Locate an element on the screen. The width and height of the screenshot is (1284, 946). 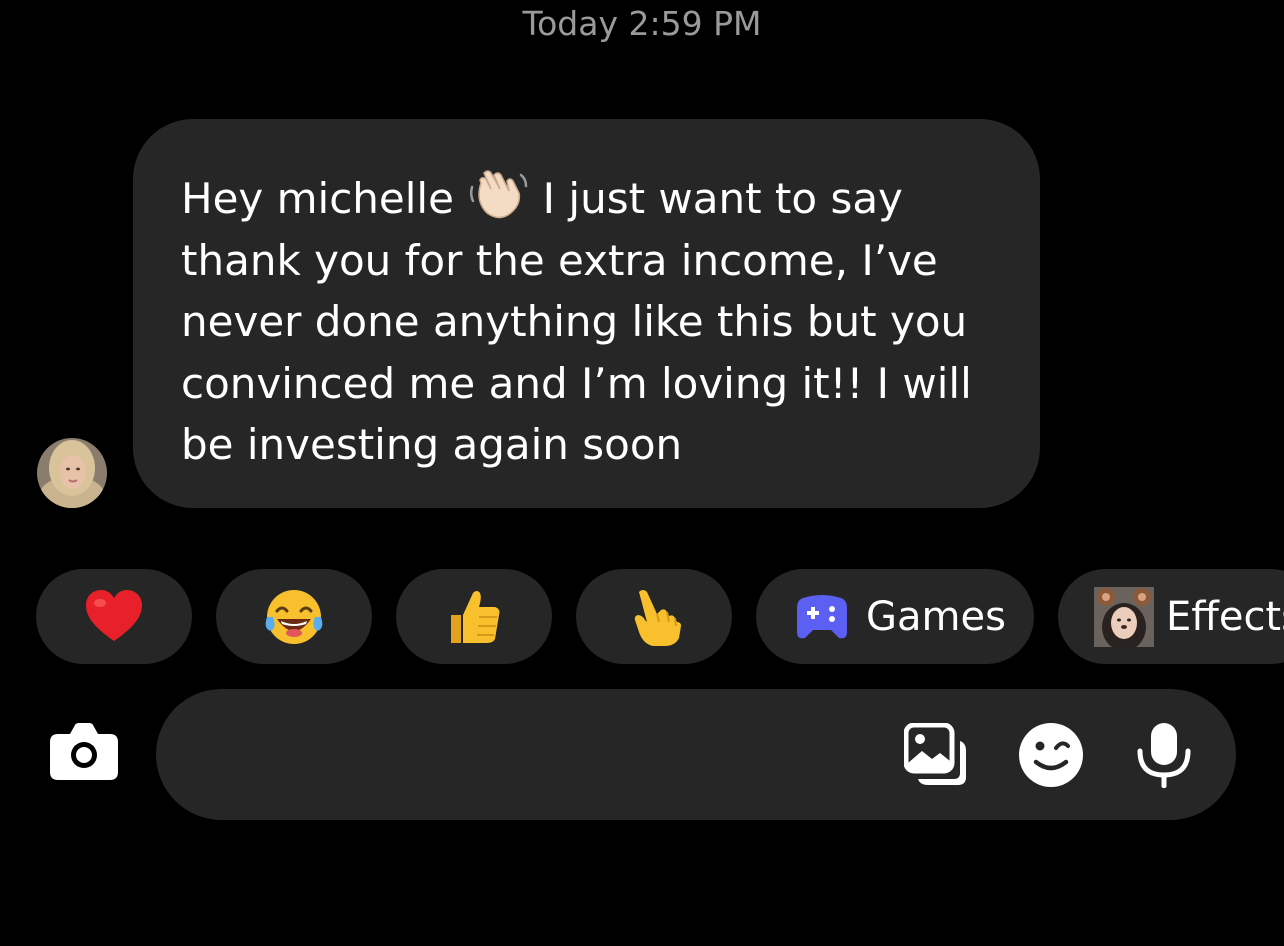
gallery-icon is located at coordinates (934, 753).